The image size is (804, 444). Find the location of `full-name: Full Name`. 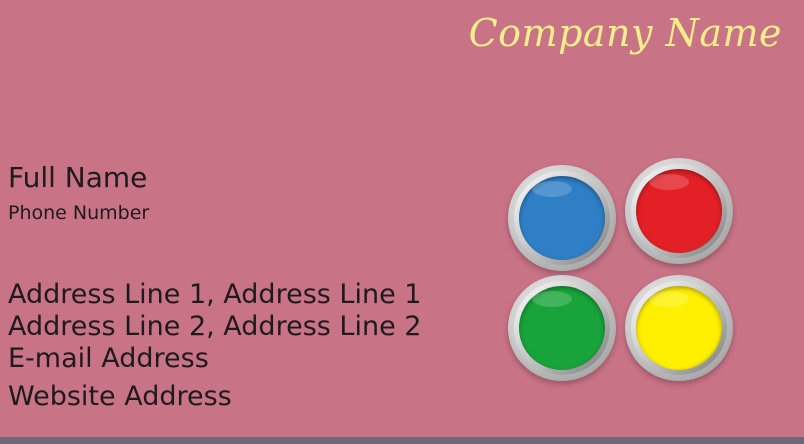

full-name: Full Name is located at coordinates (78, 177).